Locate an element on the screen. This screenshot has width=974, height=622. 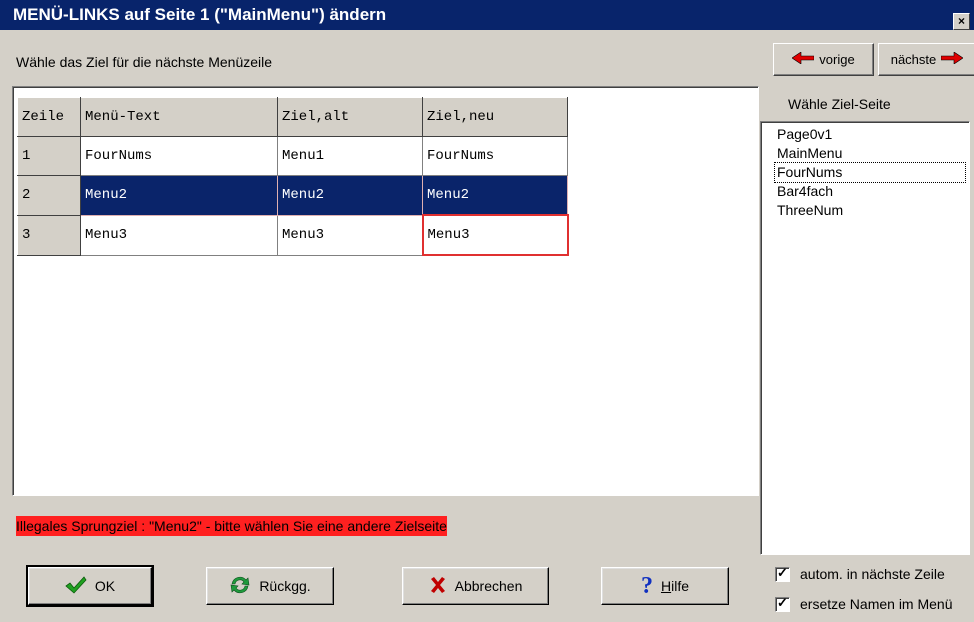
help-hotkey: H is located at coordinates (666, 586).